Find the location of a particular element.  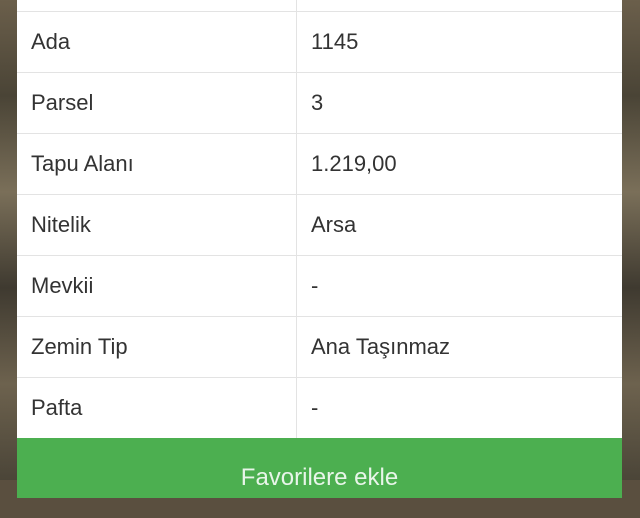

table-cell-value is located at coordinates (459, 6).